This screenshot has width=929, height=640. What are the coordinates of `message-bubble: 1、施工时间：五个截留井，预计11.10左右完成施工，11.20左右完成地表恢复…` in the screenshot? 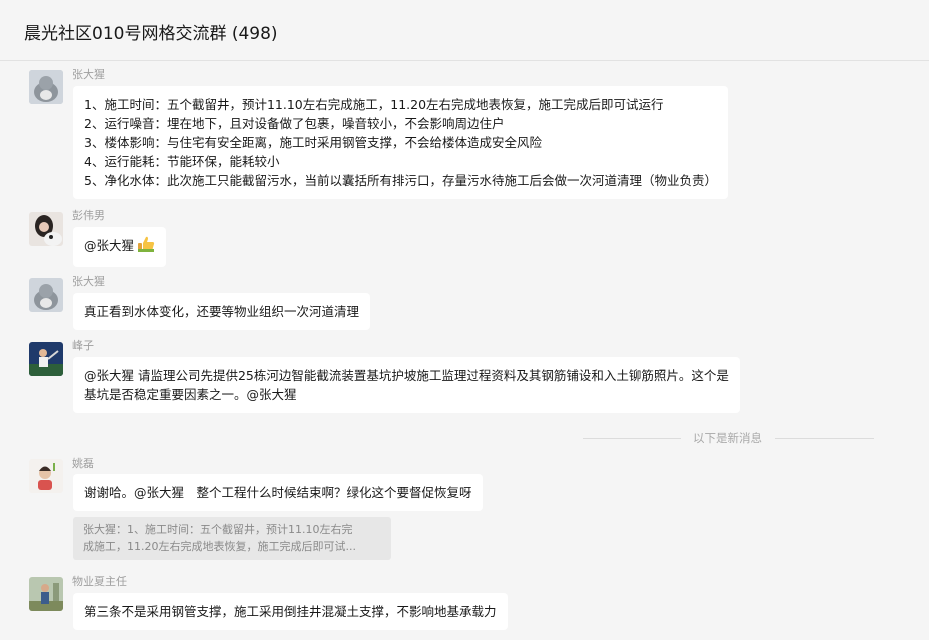 It's located at (400, 142).